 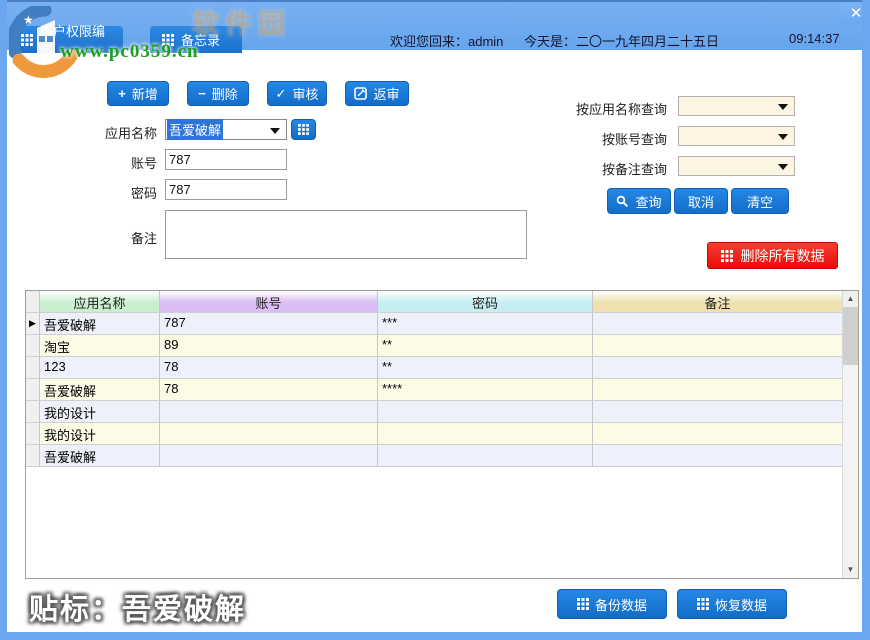 I want to click on col-header-account: 账号, so click(x=269, y=301).